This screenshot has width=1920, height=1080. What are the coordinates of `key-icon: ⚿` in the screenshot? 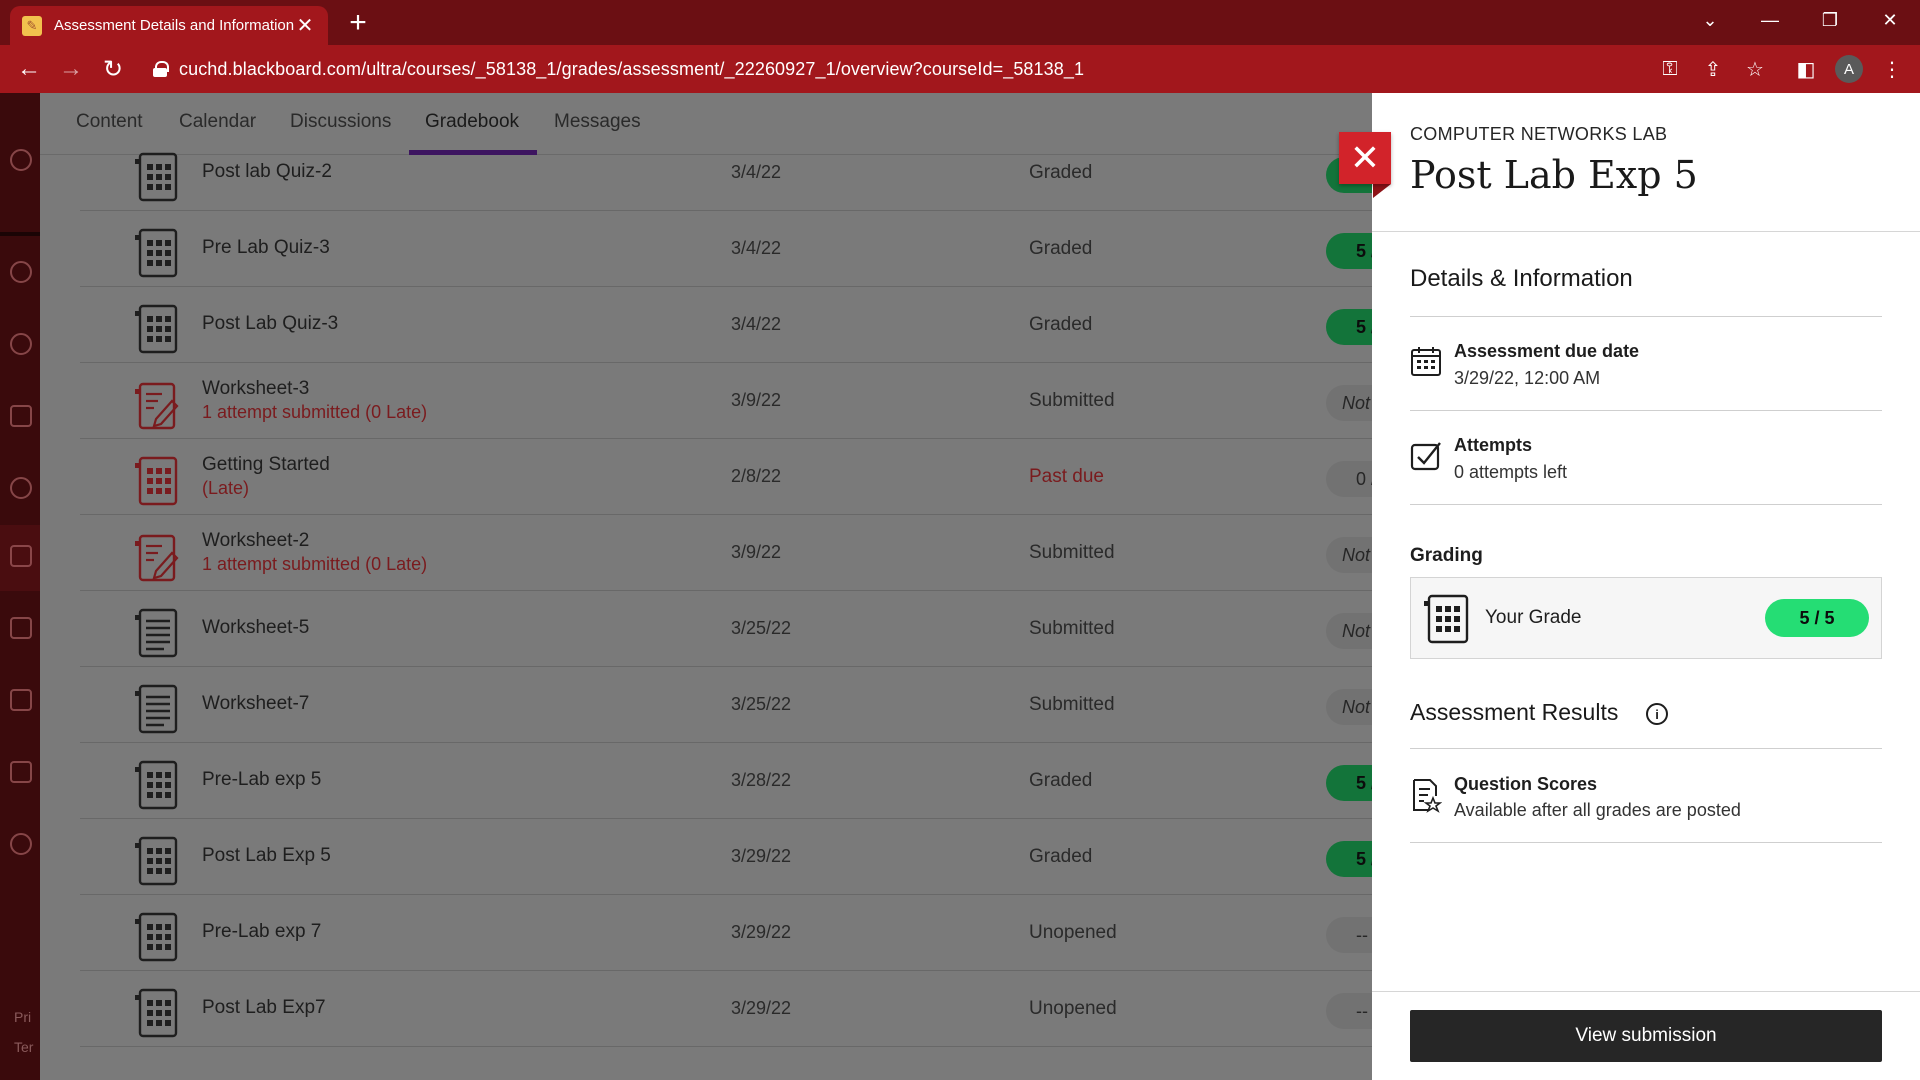 It's located at (1670, 69).